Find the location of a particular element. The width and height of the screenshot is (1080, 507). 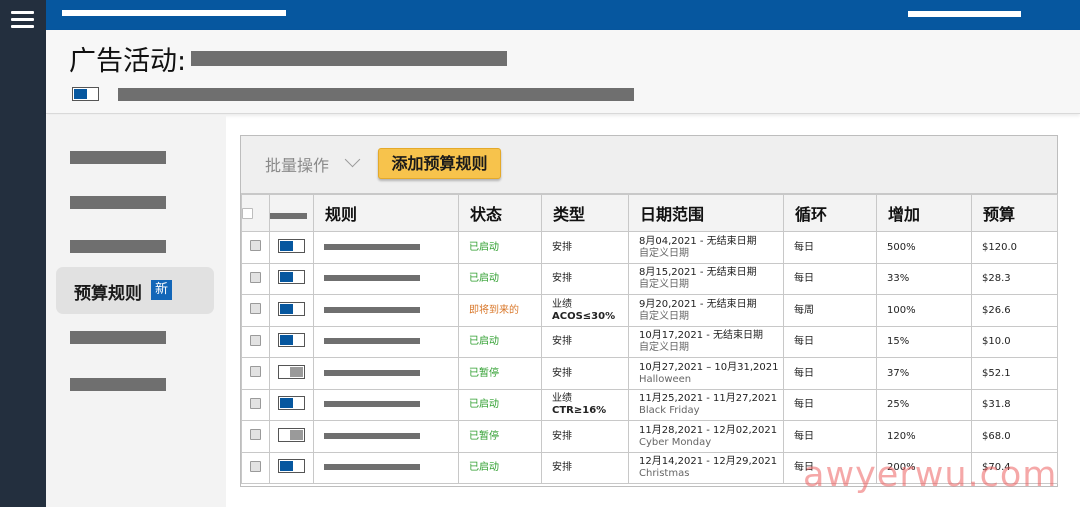

table-row: 已启动 安排 8月04,2021 - 无结束日期 自定义日期 每日 500% $120.0 is located at coordinates (649, 247).